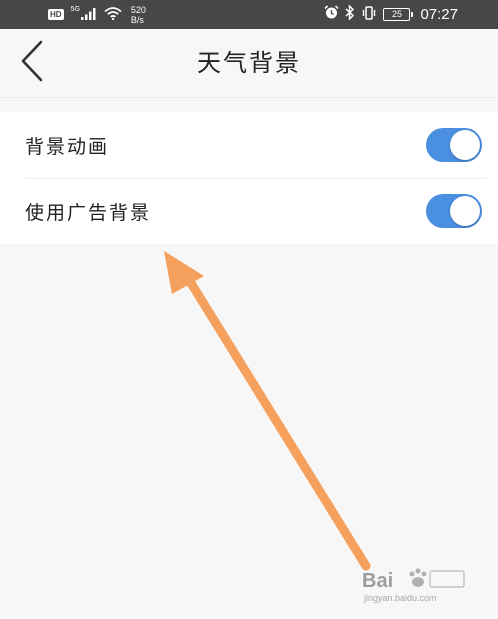 The width and height of the screenshot is (498, 619). What do you see at coordinates (88, 212) in the screenshot?
I see `setting-label-ad-background: 使用广告背景` at bounding box center [88, 212].